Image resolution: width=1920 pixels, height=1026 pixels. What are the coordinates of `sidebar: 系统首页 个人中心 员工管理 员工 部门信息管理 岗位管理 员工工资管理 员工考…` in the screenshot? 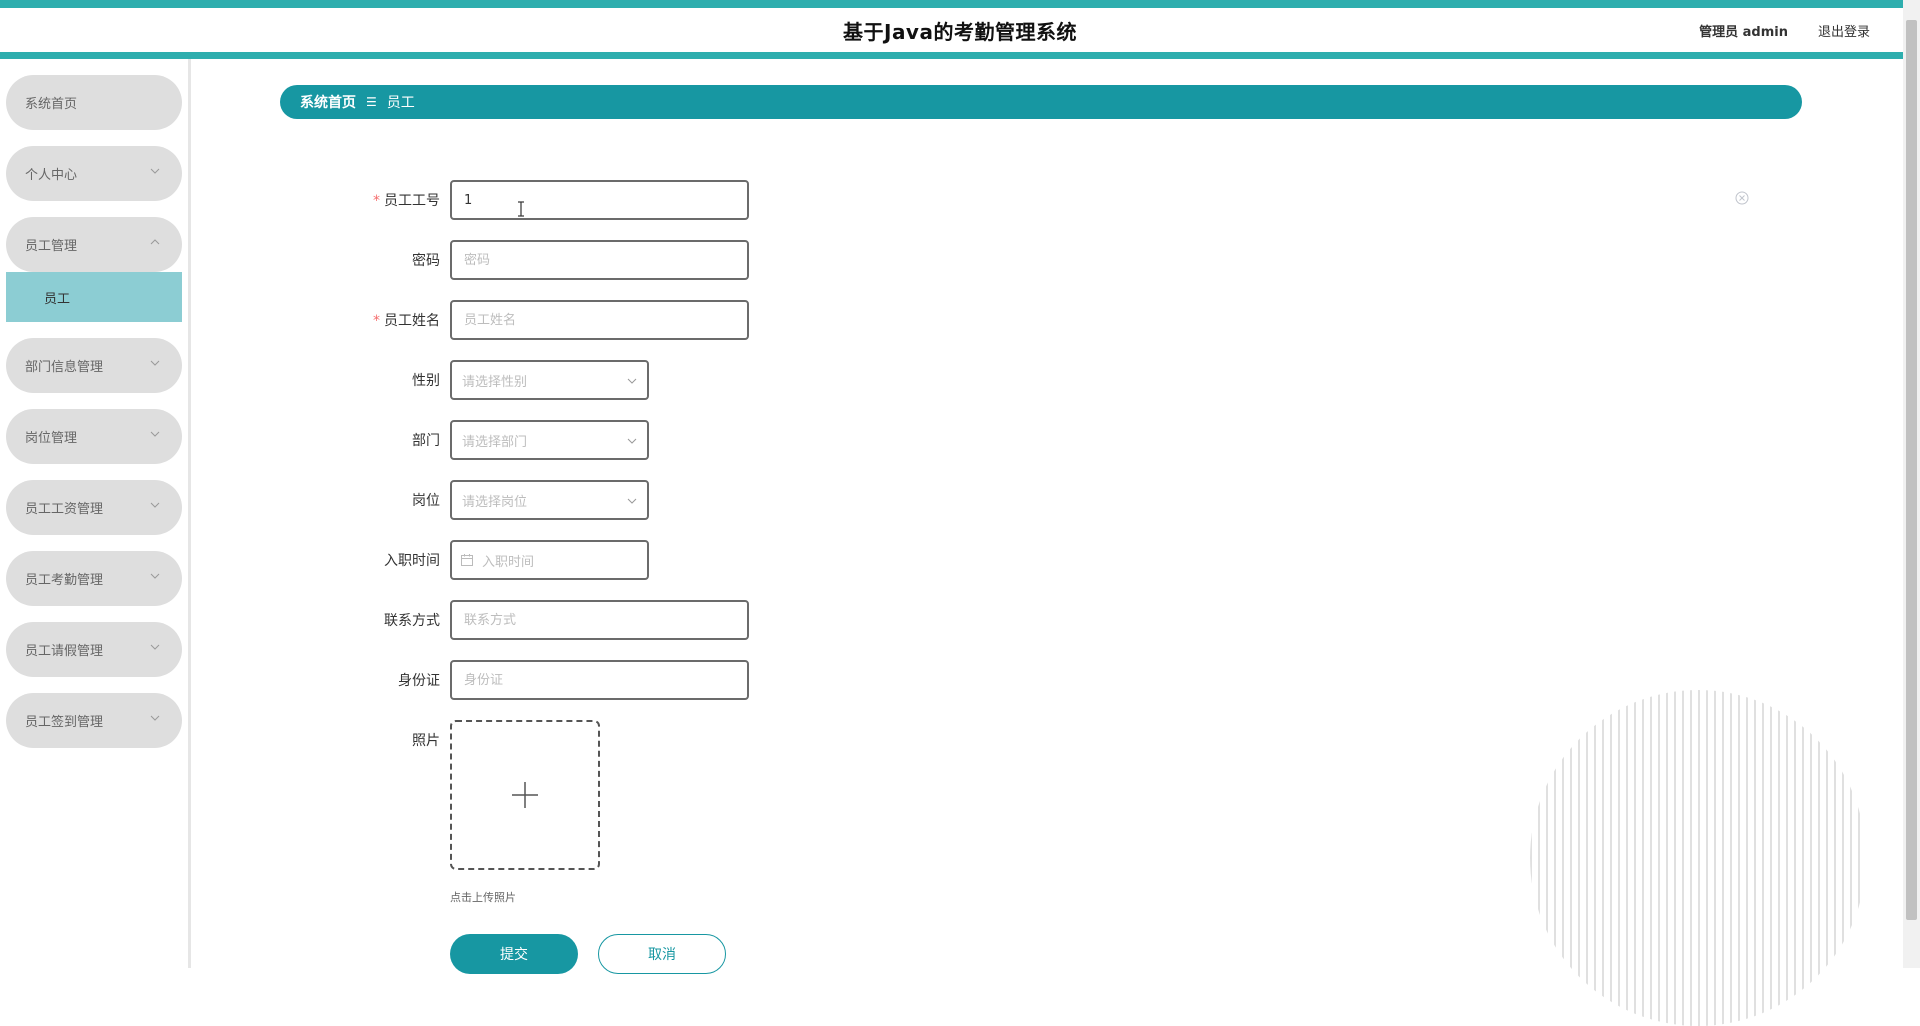 It's located at (95, 513).